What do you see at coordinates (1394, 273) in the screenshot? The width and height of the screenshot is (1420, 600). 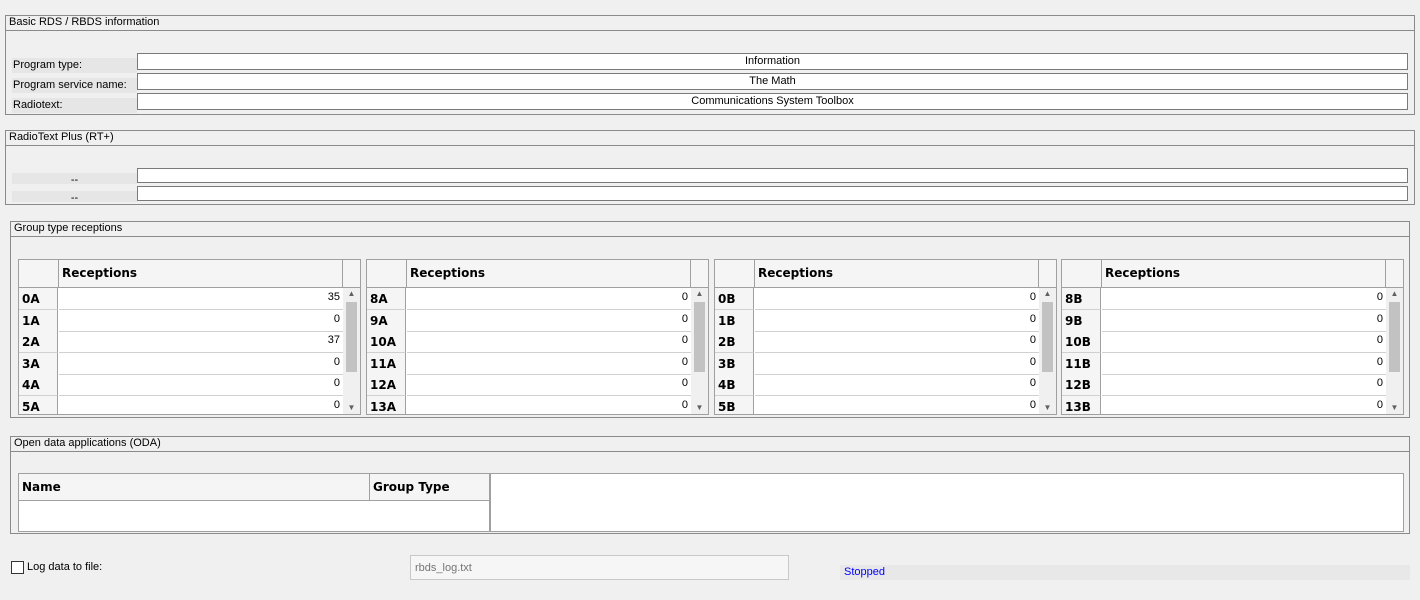 I see `header-tail` at bounding box center [1394, 273].